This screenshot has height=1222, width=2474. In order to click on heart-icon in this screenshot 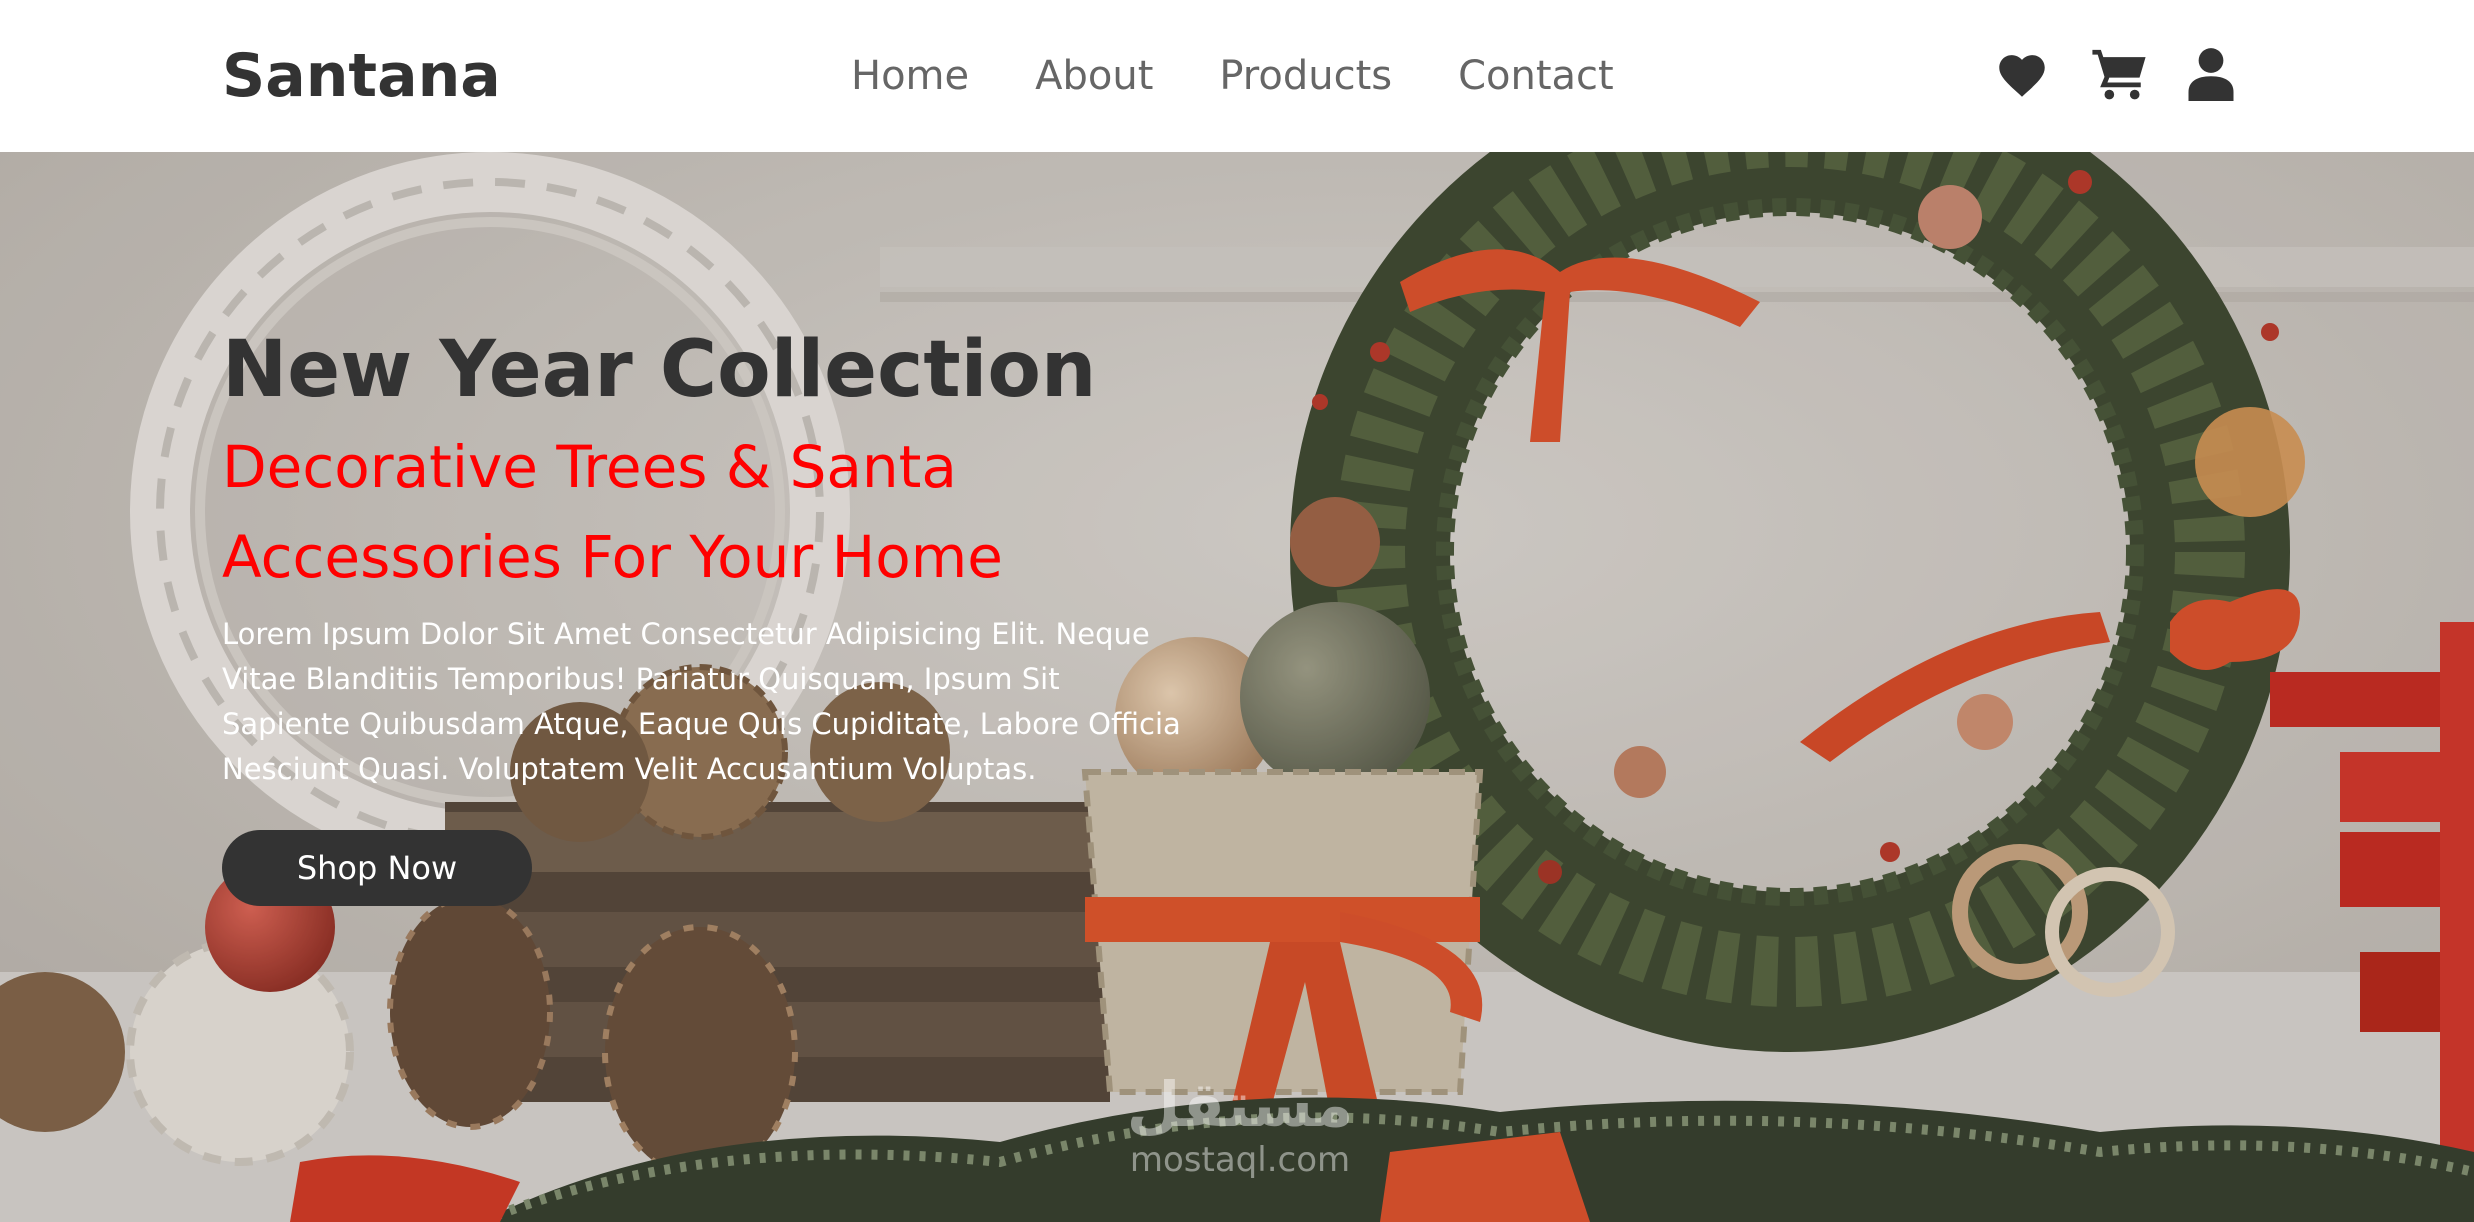, I will do `click(2022, 74)`.